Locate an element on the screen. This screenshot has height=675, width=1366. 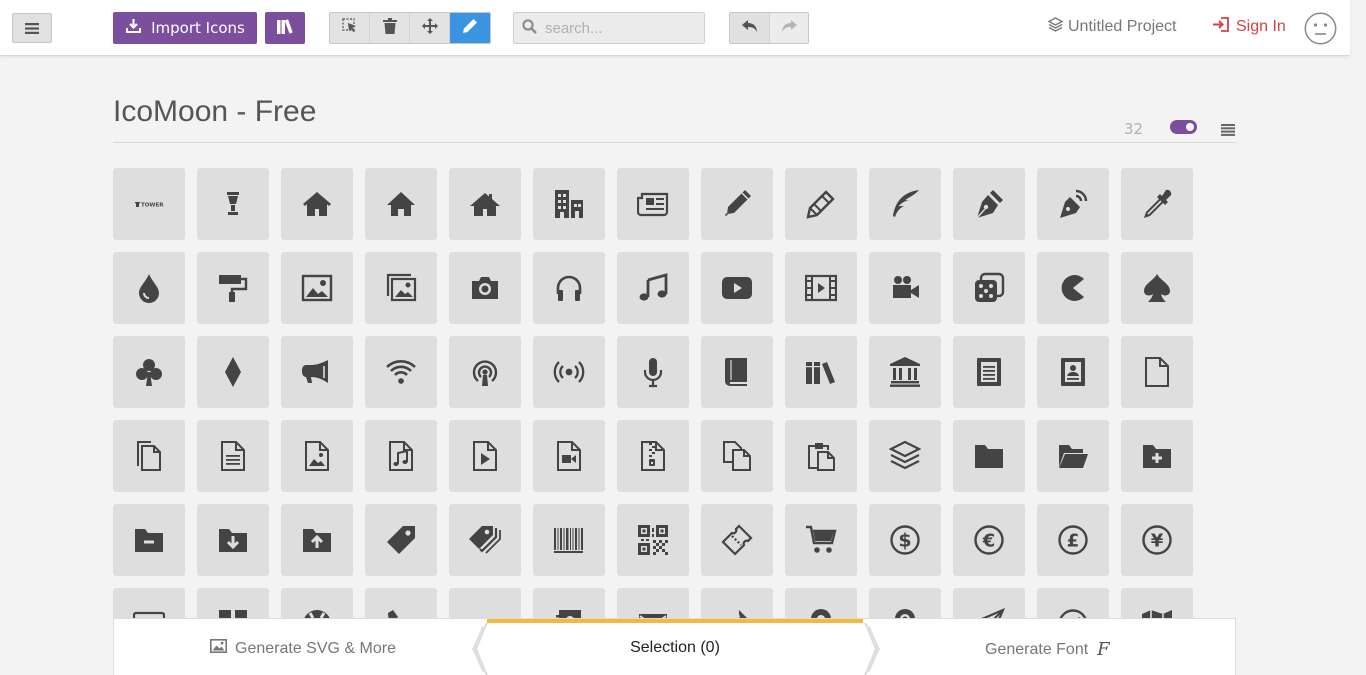
folder-minus-icon is located at coordinates (149, 540).